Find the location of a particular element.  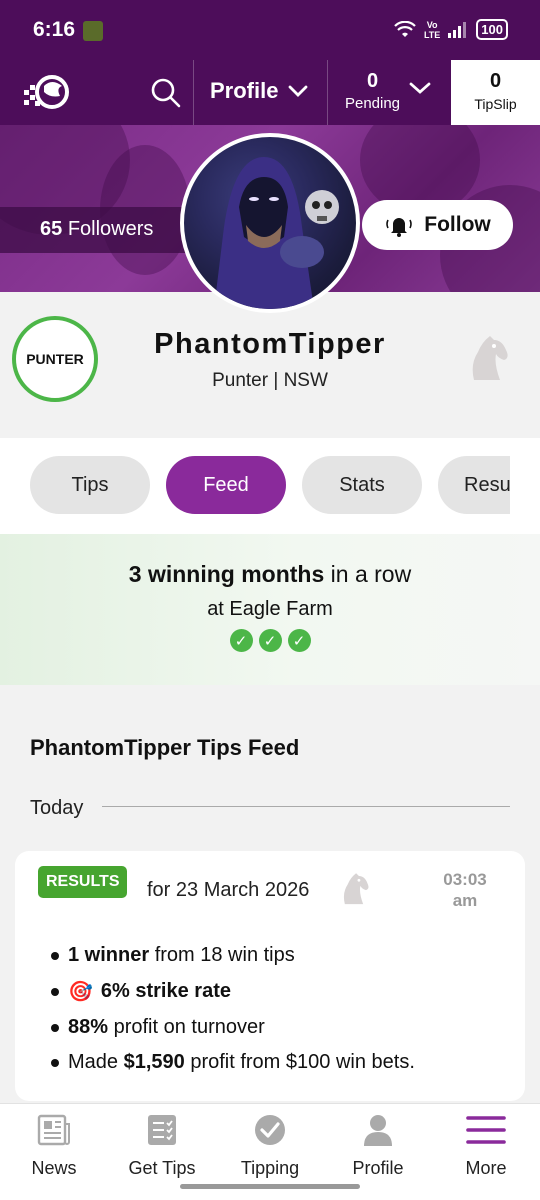

results-date: for 23 March 2026 is located at coordinates (228, 890).